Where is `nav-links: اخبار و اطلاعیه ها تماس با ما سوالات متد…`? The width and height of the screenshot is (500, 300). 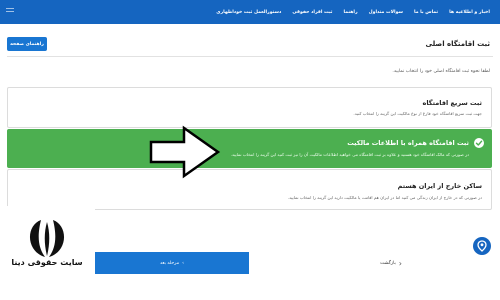
nav-links: اخبار و اطلاعیه ها تماس با ما سوالات متد… is located at coordinates (347, 12).